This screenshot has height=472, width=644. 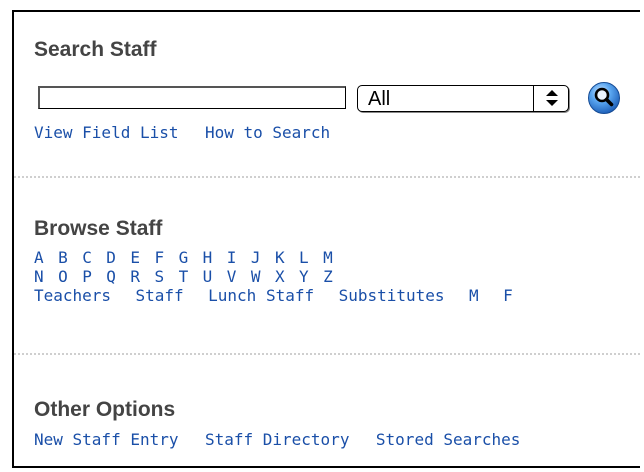 What do you see at coordinates (280, 276) in the screenshot?
I see `letter-link-x: X` at bounding box center [280, 276].